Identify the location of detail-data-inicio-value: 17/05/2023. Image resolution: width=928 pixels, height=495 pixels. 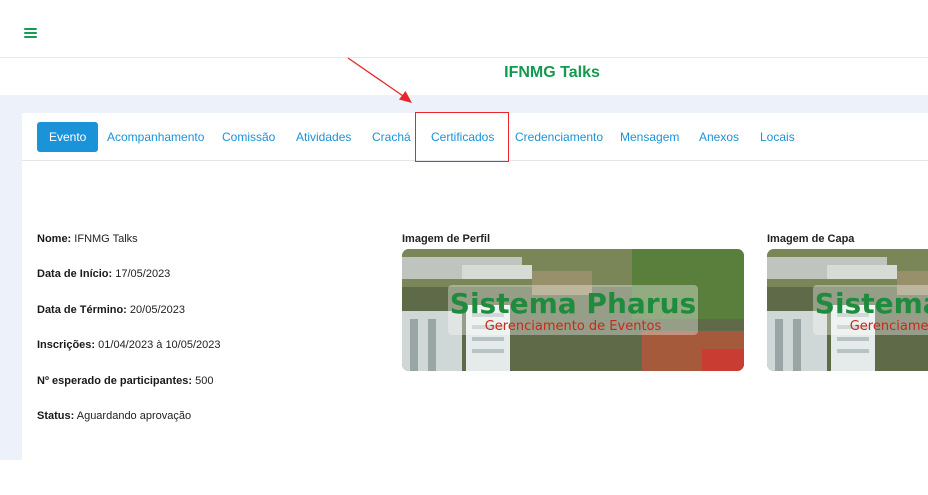
(143, 274).